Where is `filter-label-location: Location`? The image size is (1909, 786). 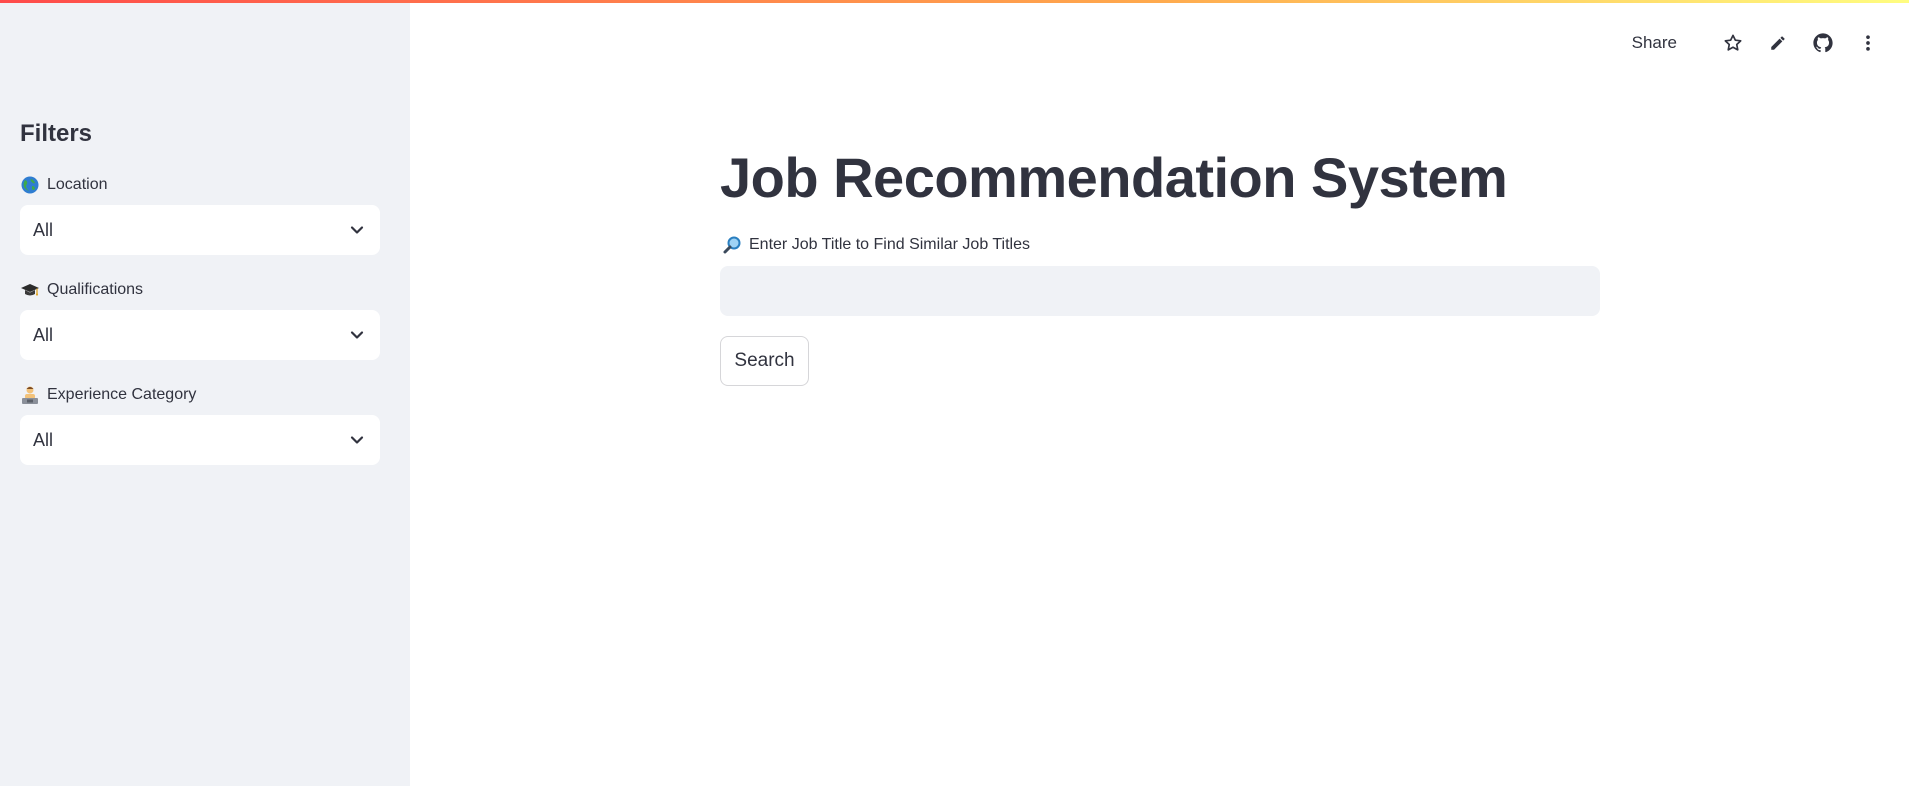 filter-label-location: Location is located at coordinates (200, 185).